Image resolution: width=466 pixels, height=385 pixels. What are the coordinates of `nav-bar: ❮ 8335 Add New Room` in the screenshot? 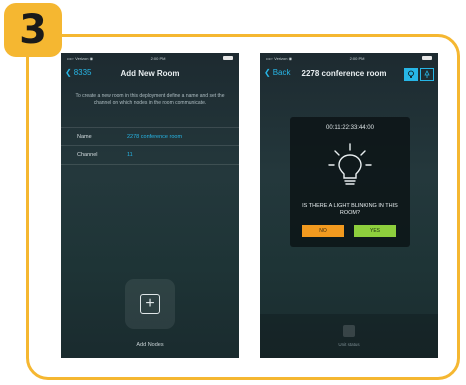 It's located at (150, 74).